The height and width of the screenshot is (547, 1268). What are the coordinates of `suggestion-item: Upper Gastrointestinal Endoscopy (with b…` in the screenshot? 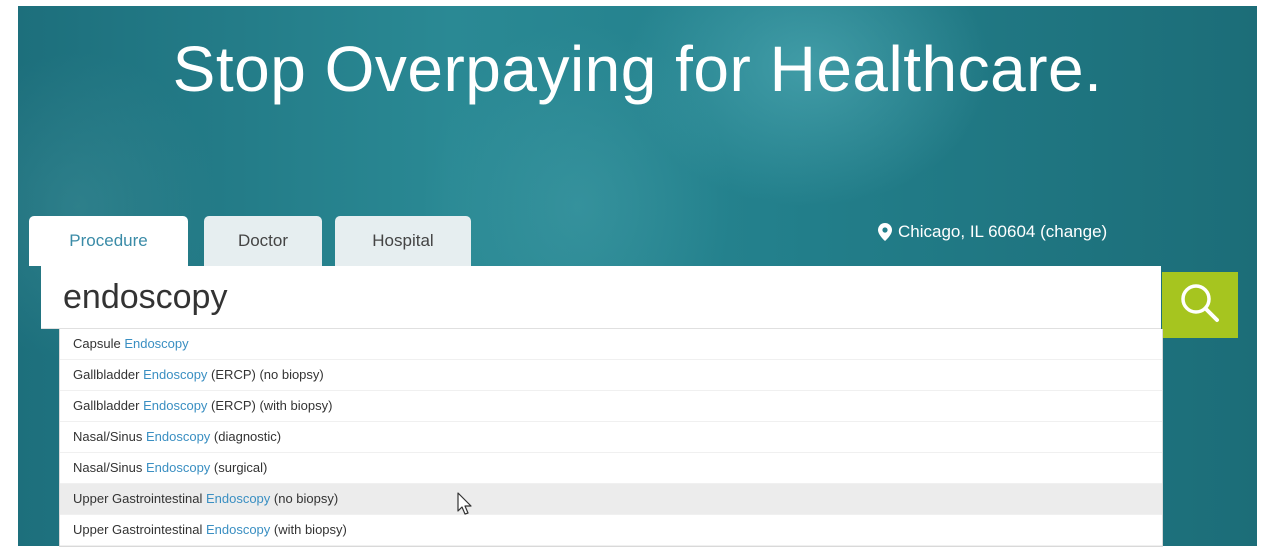 It's located at (611, 530).